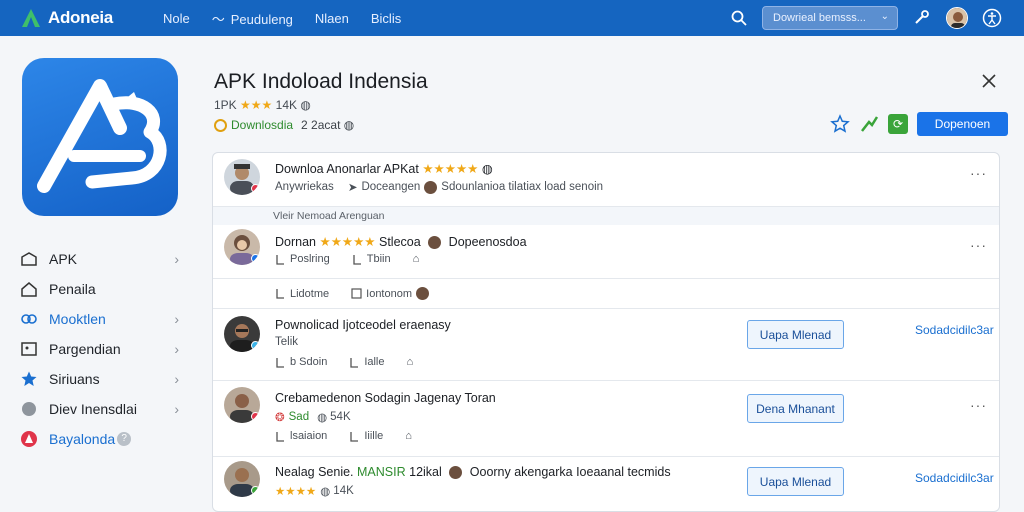 Image resolution: width=1024 pixels, height=512 pixels. Describe the element at coordinates (252, 18) in the screenshot. I see `nav-item-downloads: 〜 Peuduleng` at that location.